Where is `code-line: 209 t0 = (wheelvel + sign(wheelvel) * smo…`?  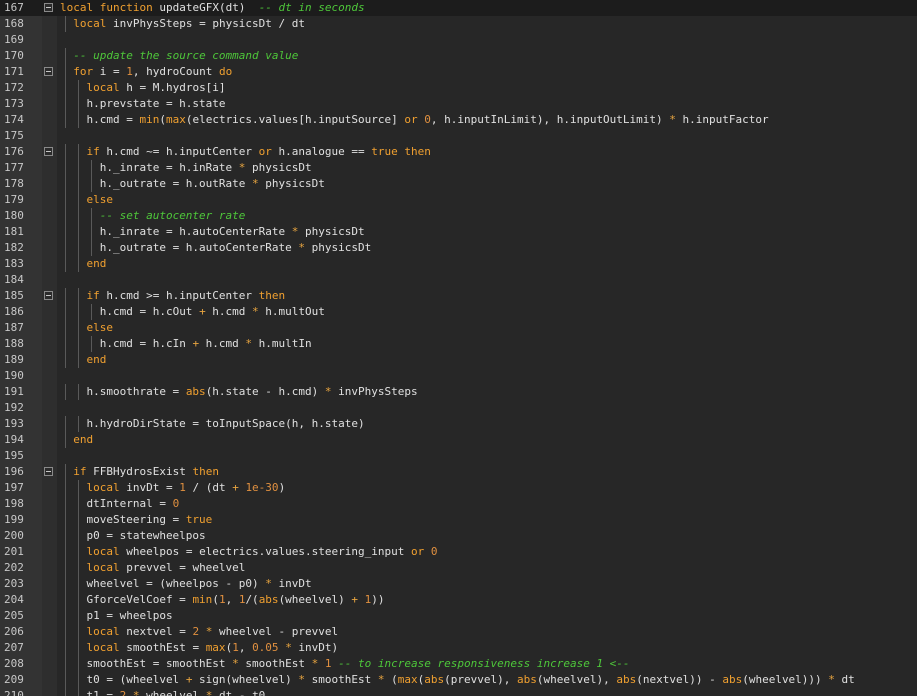 code-line: 209 t0 = (wheelvel + sign(wheelvel) * smo… is located at coordinates (458, 680).